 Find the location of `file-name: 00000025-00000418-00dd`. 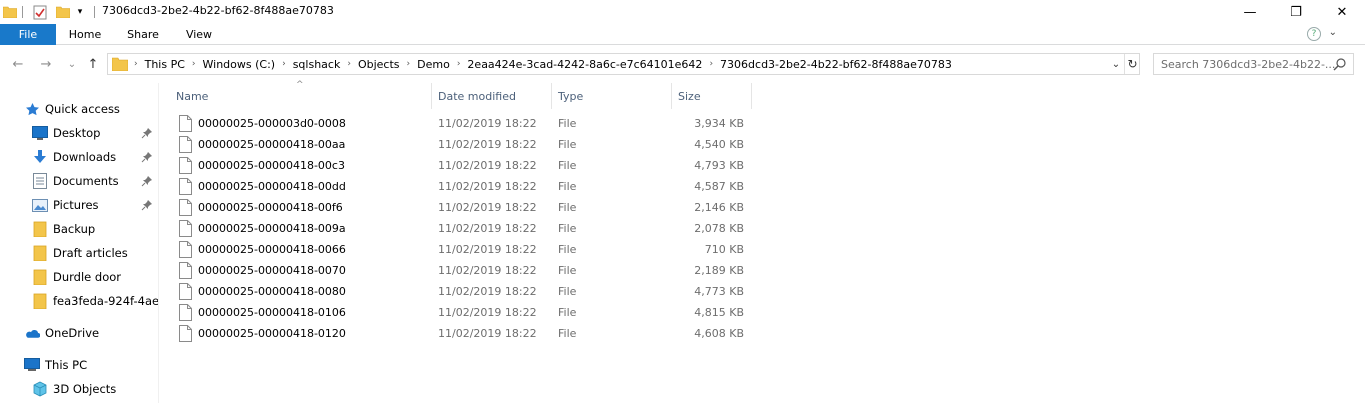

file-name: 00000025-00000418-00dd is located at coordinates (272, 186).